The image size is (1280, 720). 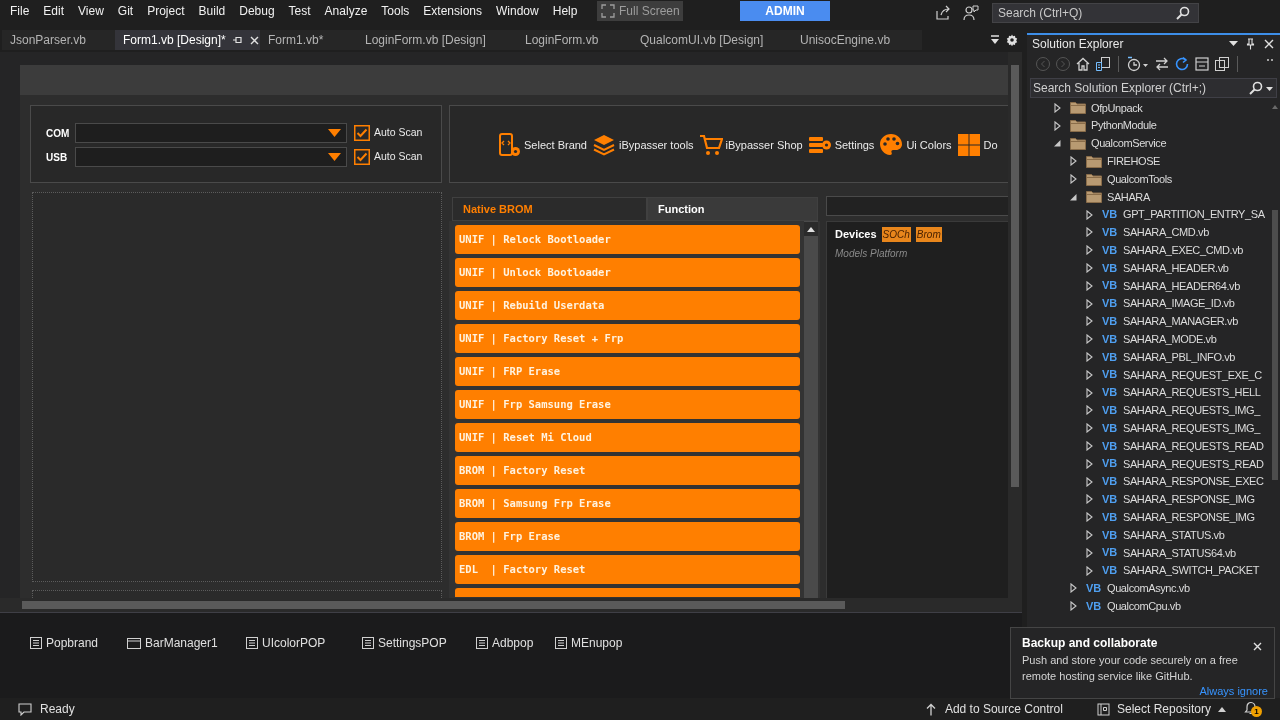 I want to click on editor-tab: JsonParser.vb, so click(x=58, y=40).